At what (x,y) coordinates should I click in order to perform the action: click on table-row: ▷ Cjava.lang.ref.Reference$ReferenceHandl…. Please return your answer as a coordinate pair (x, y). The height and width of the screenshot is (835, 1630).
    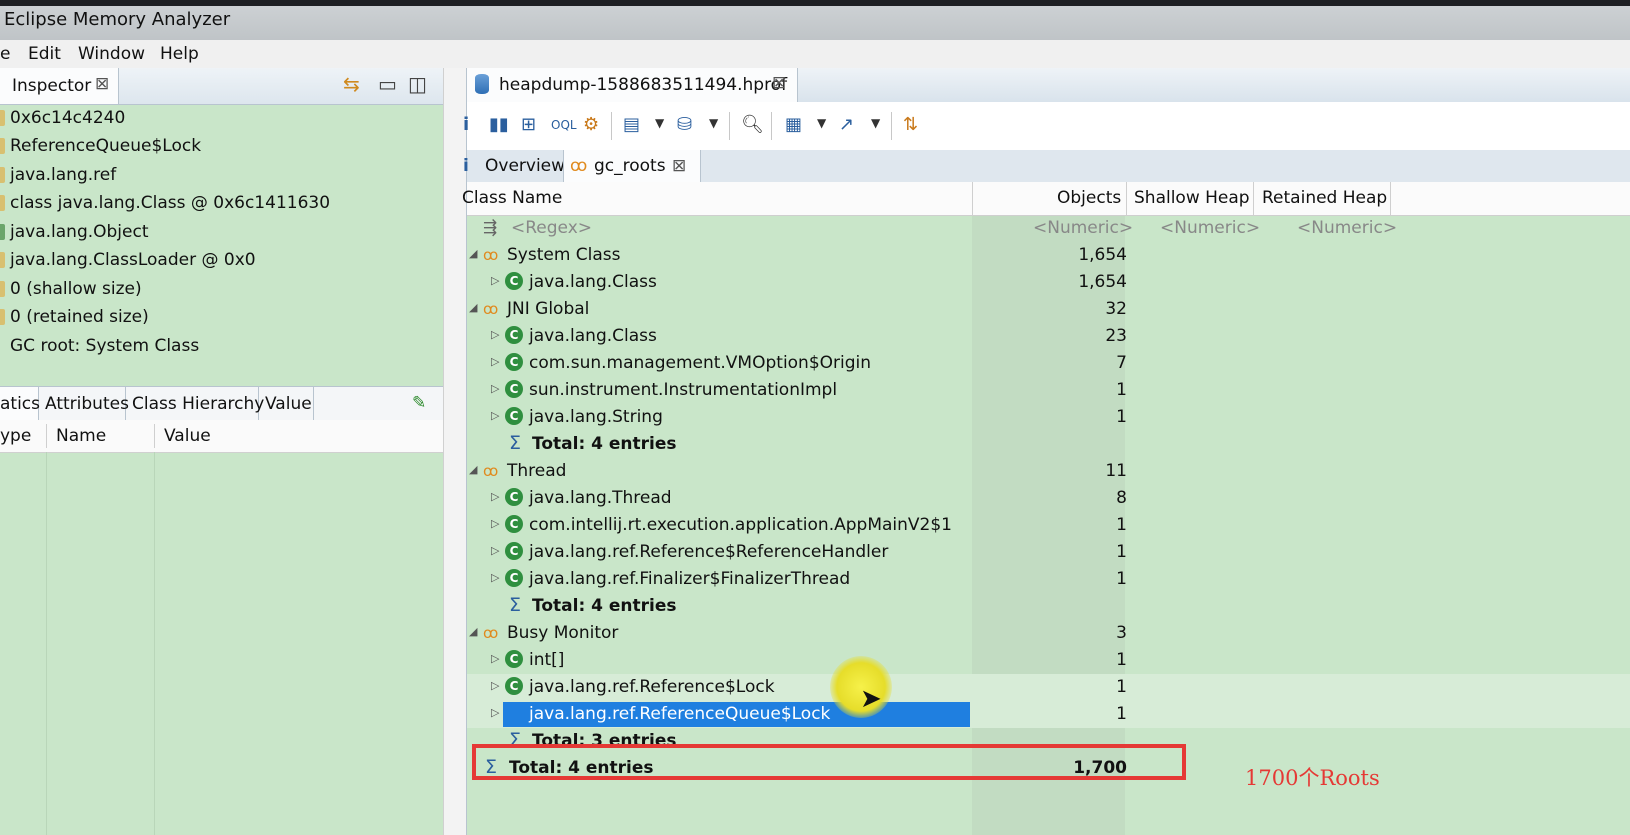
    Looking at the image, I should click on (1048, 552).